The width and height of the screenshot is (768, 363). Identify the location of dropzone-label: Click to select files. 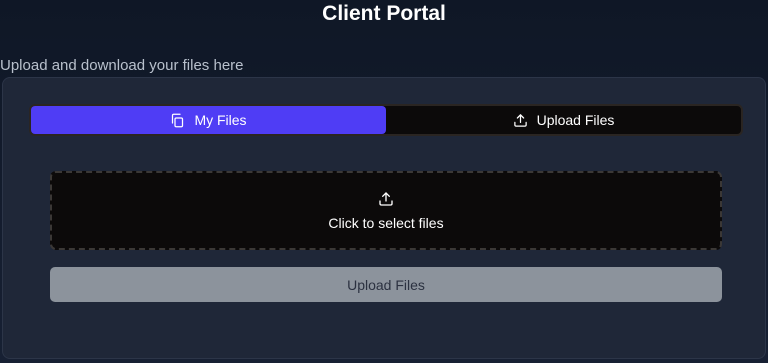
(386, 222).